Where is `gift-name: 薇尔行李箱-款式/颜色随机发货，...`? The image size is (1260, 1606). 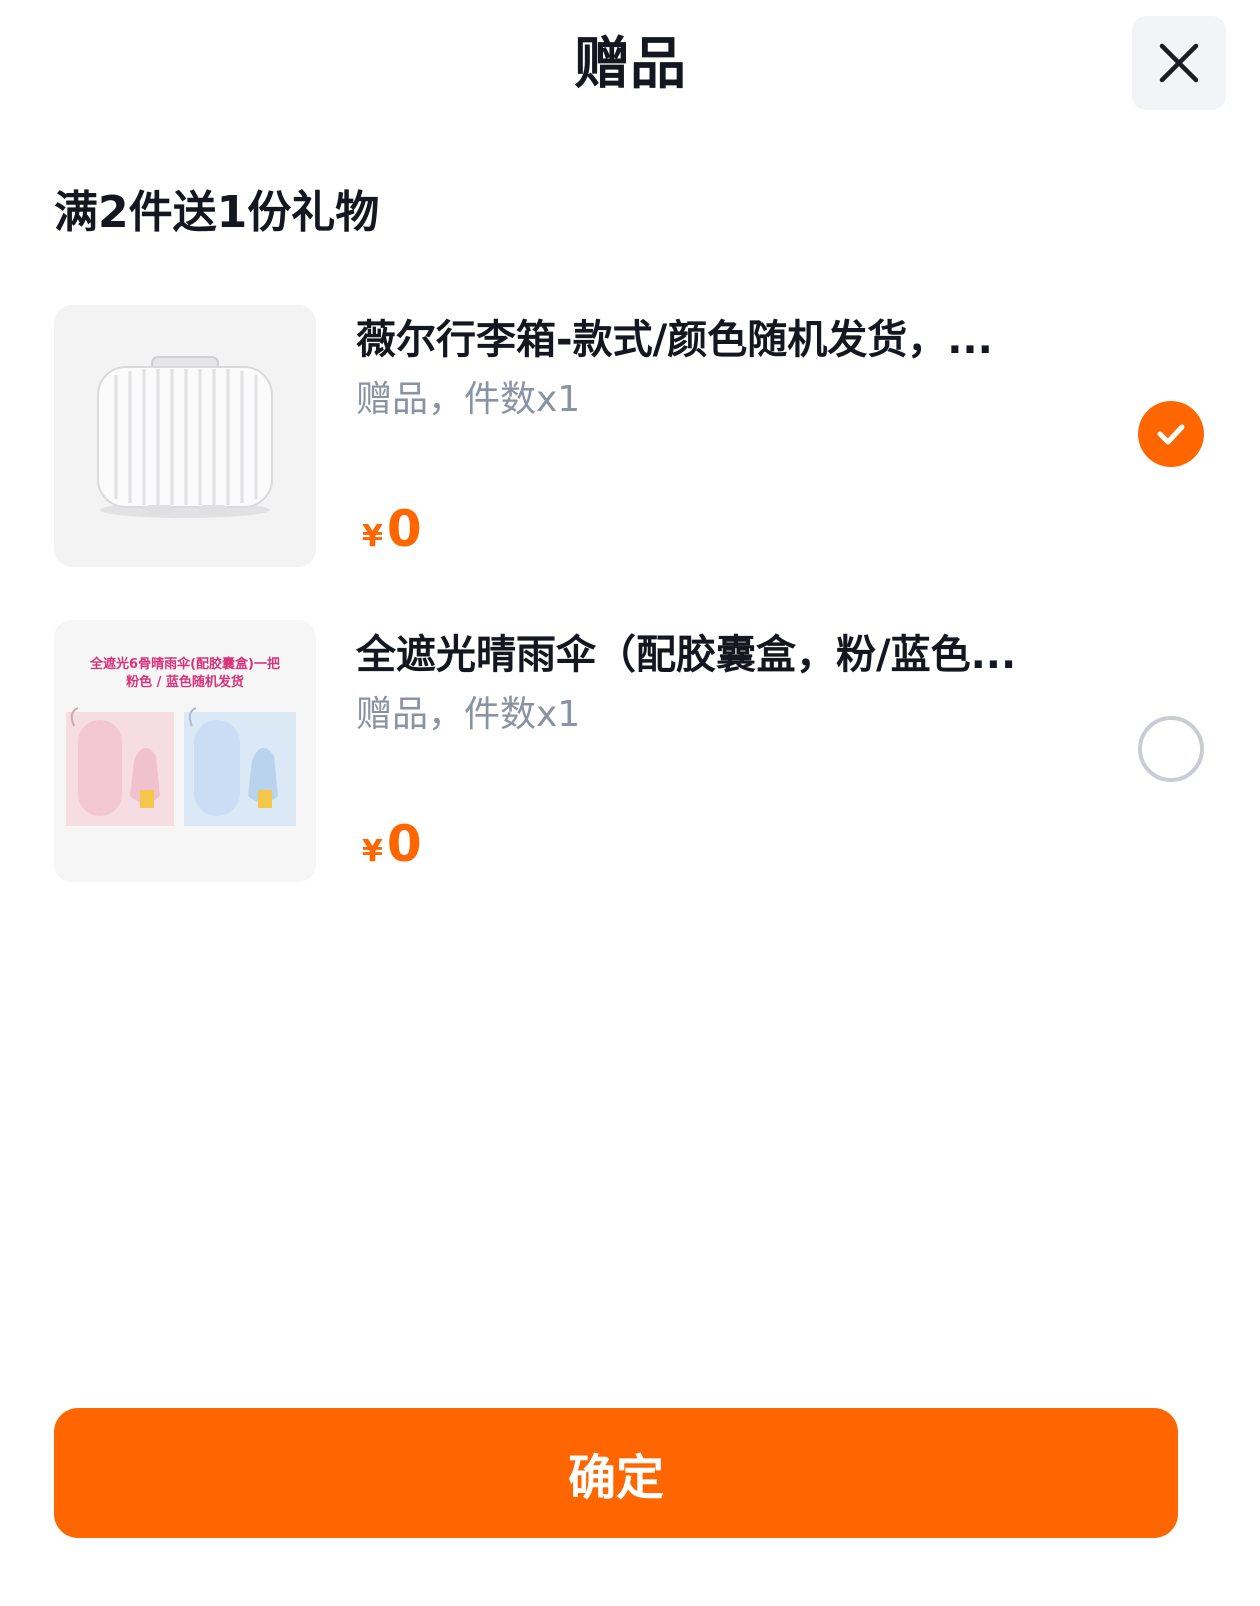
gift-name: 薇尔行李箱-款式/颜色随机发货，... is located at coordinates (674, 340).